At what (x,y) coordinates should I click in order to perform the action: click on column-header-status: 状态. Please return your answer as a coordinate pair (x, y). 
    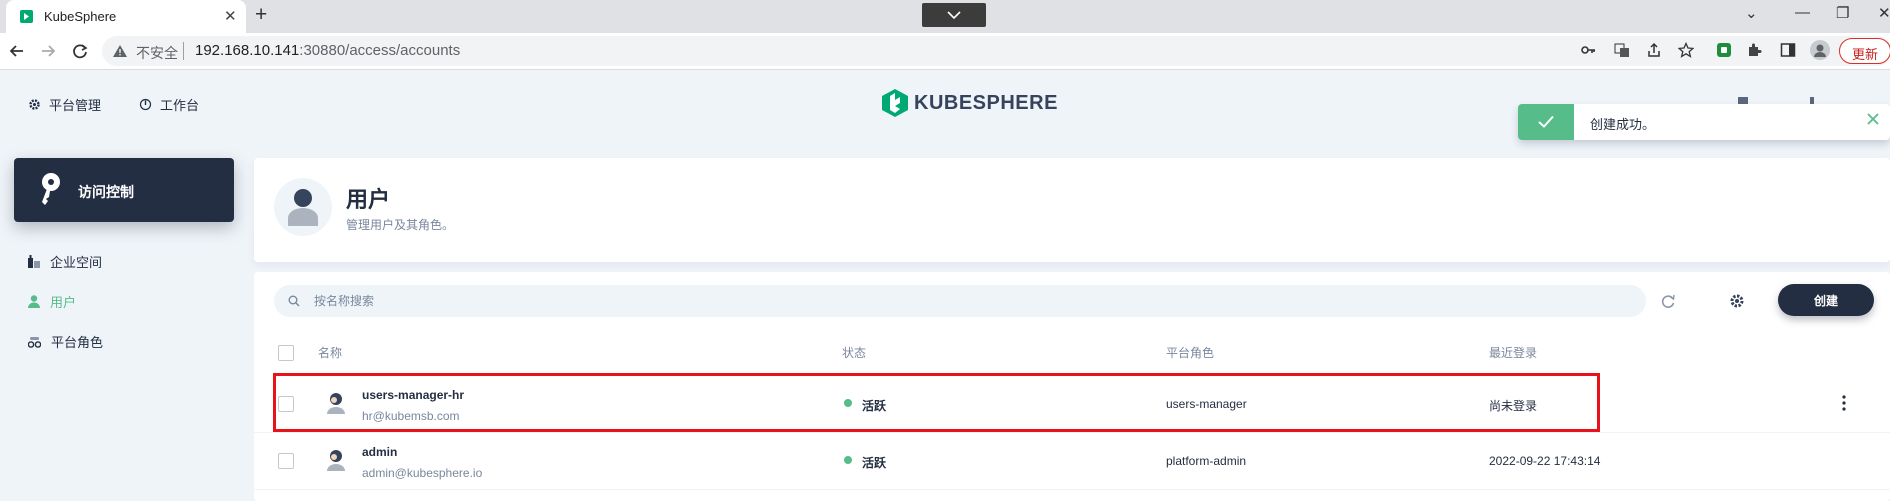
    Looking at the image, I should click on (854, 352).